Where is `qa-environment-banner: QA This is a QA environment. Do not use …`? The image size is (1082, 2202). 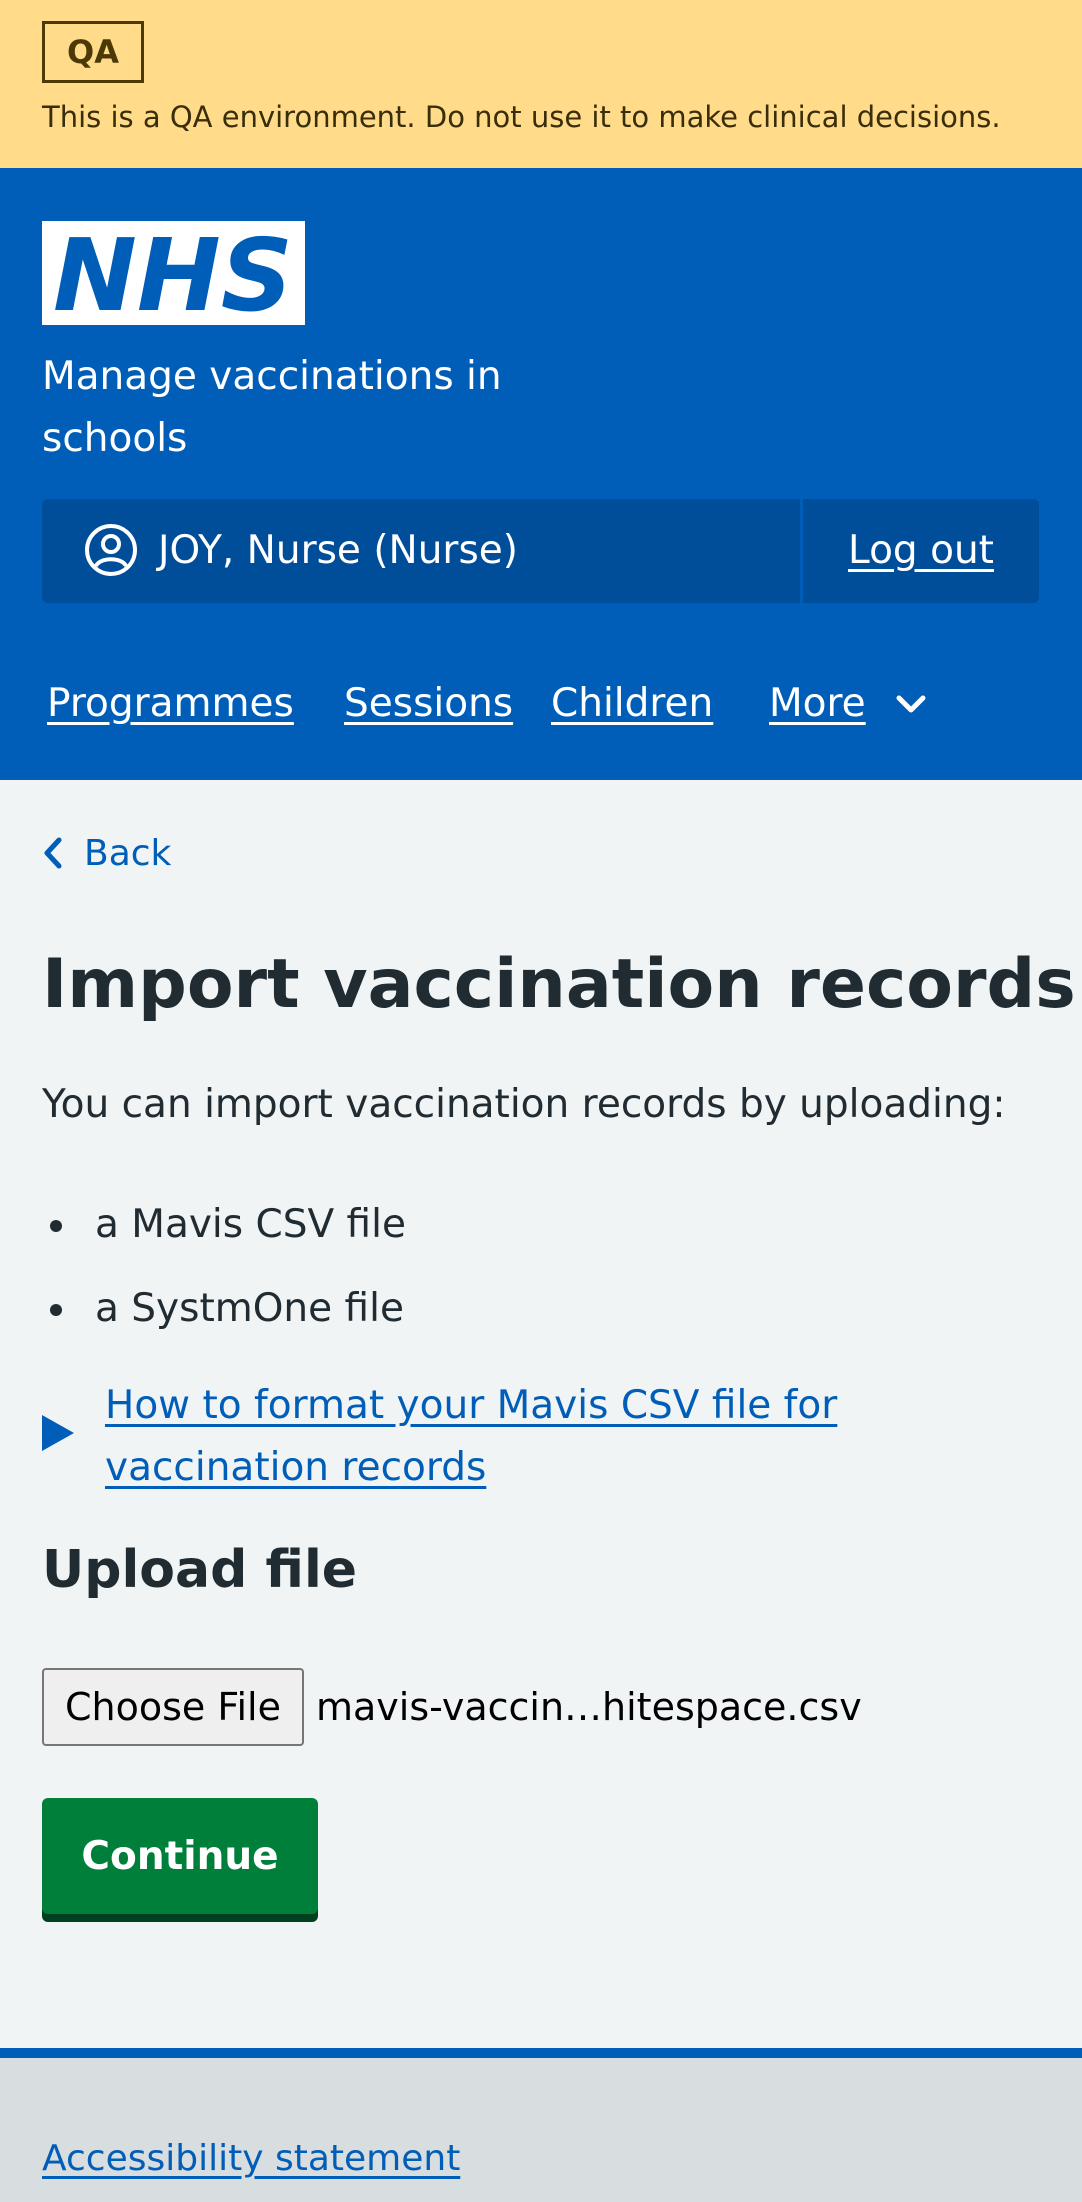
qa-environment-banner: QA This is a QA environment. Do not use … is located at coordinates (541, 84).